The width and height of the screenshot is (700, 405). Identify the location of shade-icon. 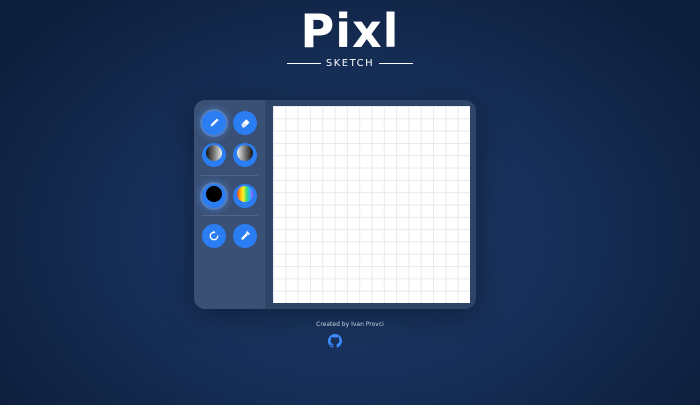
(214, 155).